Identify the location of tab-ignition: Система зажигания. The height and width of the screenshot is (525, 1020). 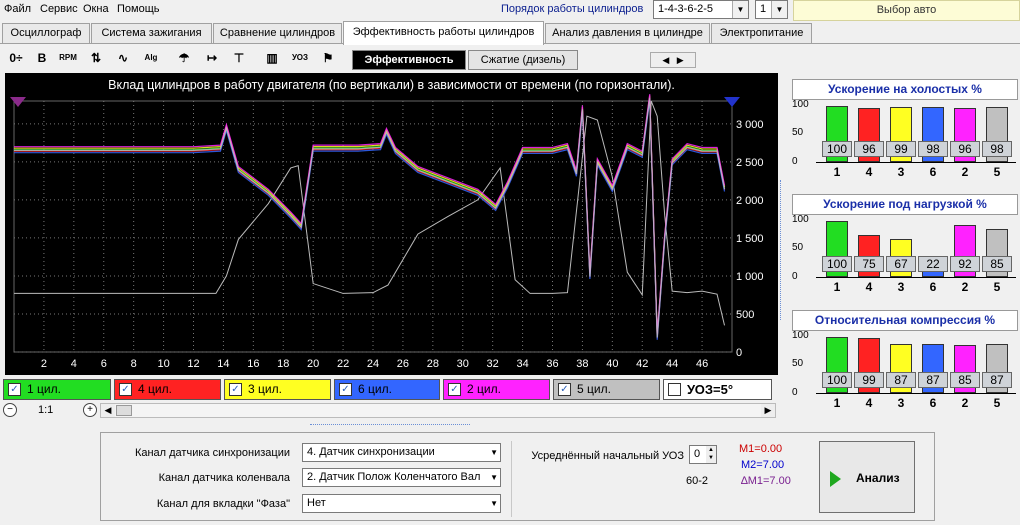
(151, 33).